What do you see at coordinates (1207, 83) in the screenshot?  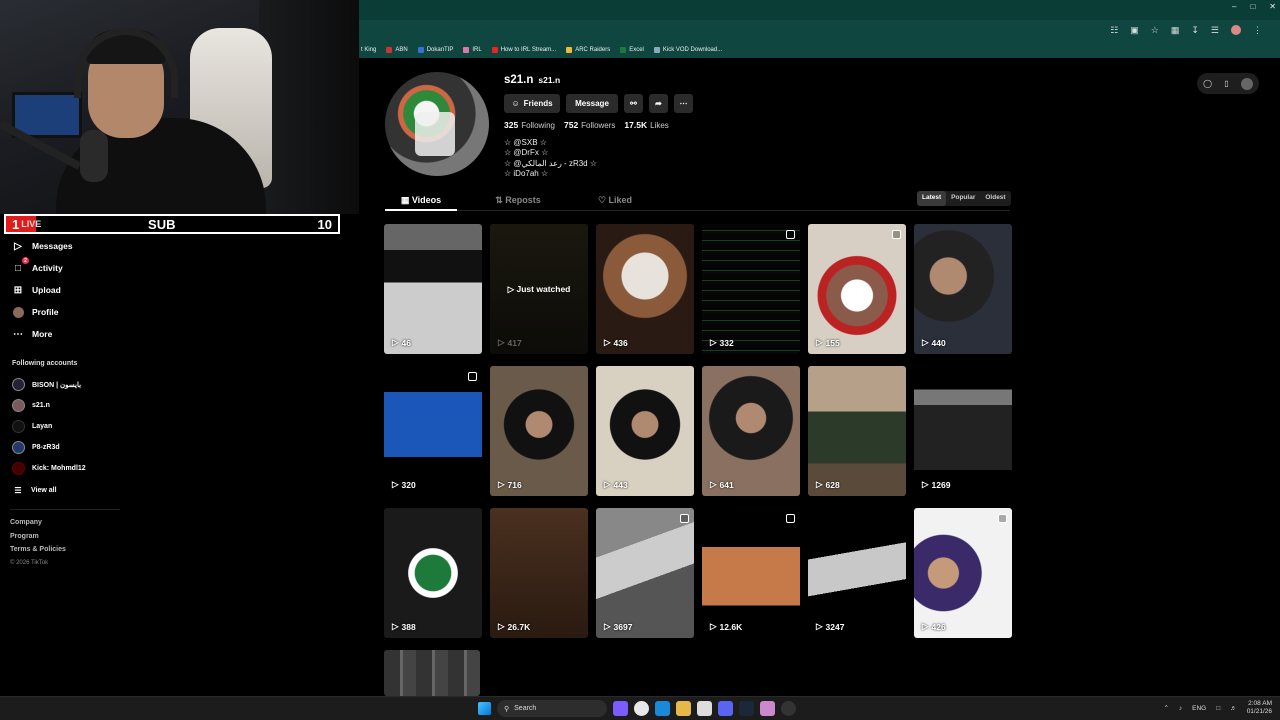 I see `coin-icon: ◯` at bounding box center [1207, 83].